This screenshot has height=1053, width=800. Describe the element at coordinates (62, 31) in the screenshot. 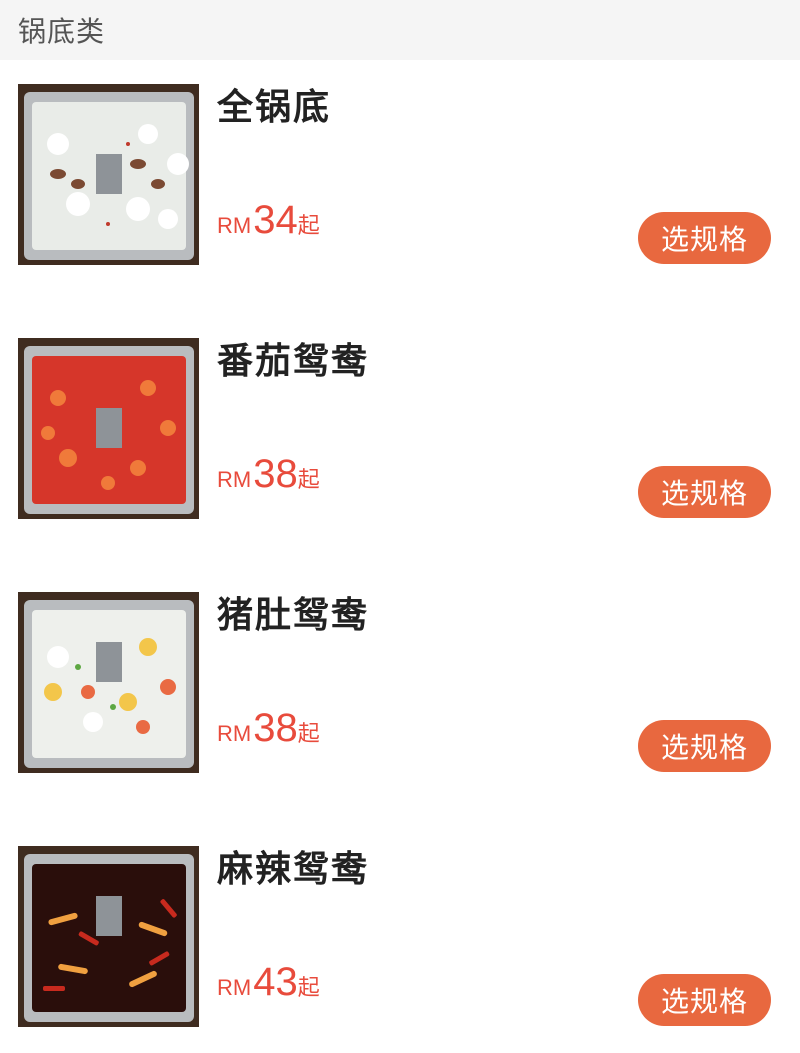

I see `category-title: 锅底类` at that location.